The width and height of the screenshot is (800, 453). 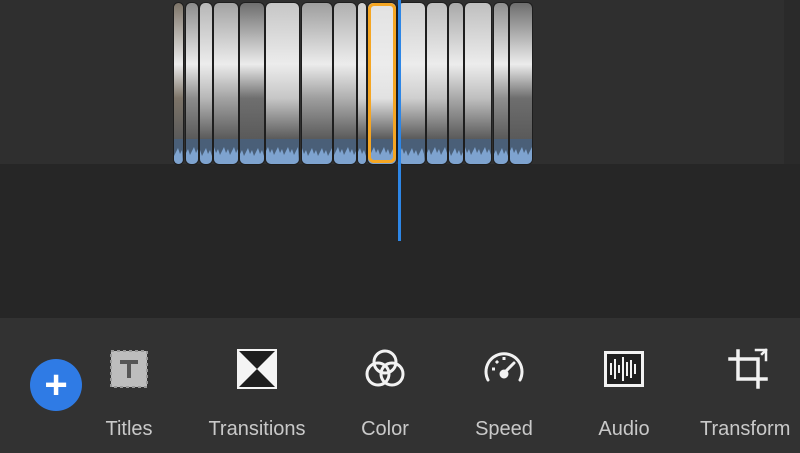 I want to click on tool-transitions: Transitions, so click(x=257, y=399).